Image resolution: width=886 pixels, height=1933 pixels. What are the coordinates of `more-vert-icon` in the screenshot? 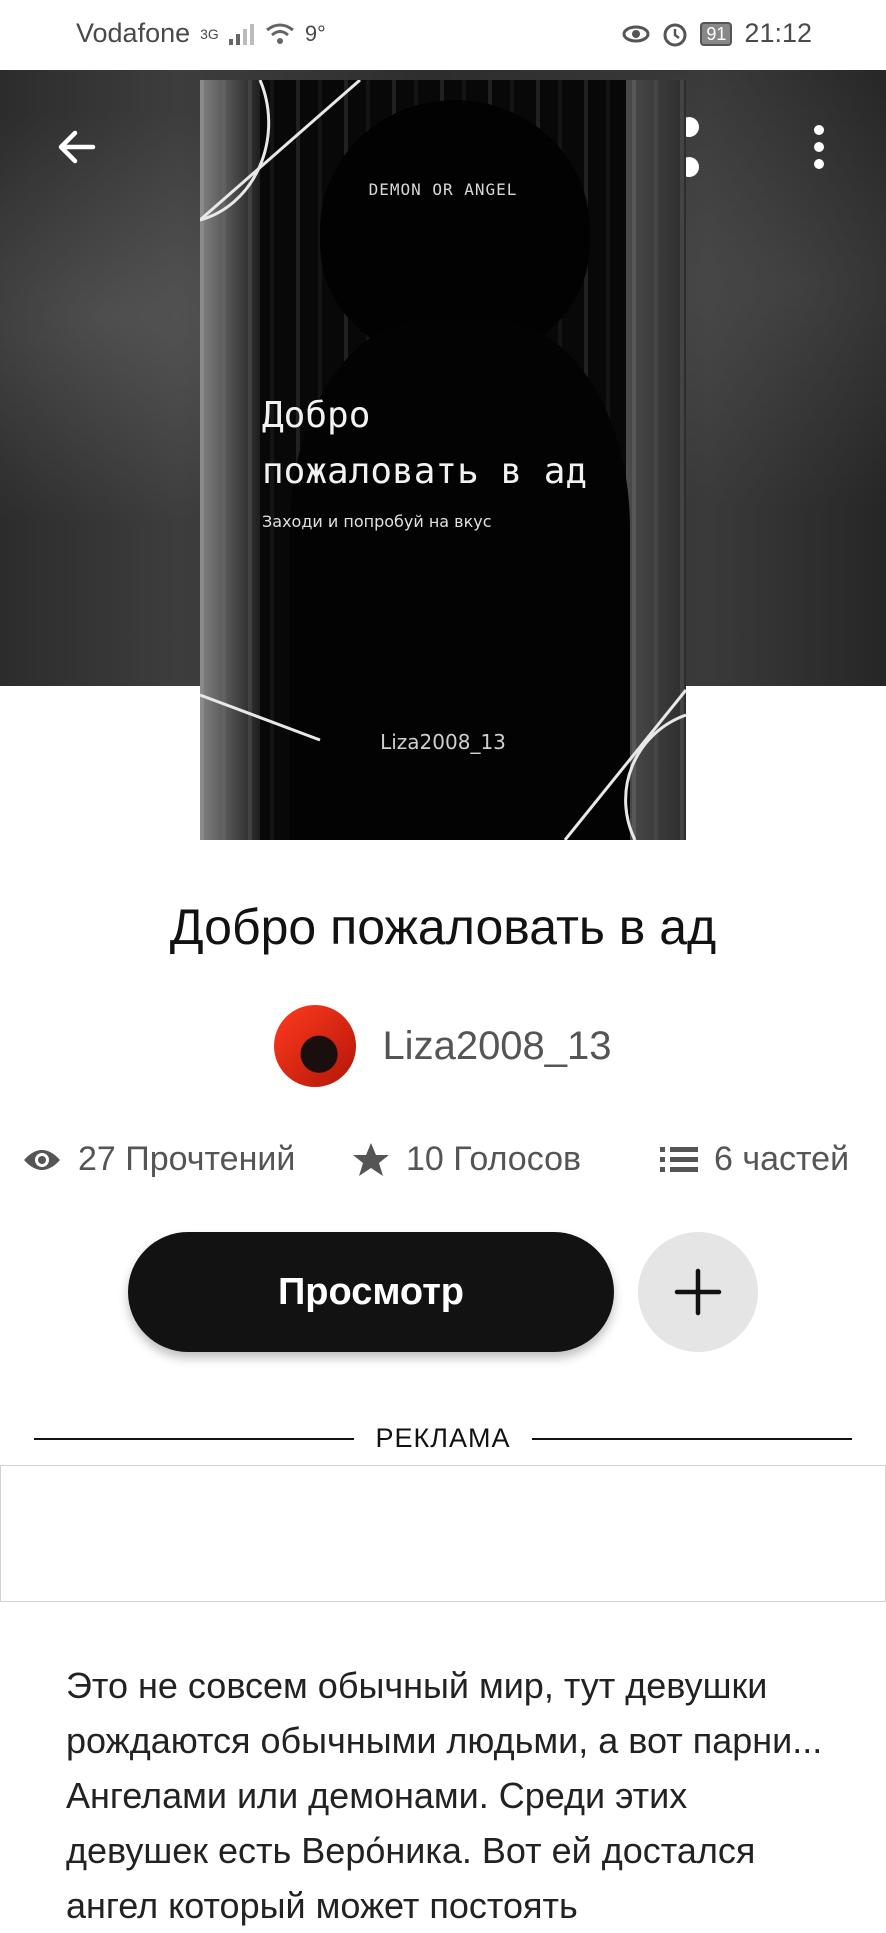 It's located at (819, 147).